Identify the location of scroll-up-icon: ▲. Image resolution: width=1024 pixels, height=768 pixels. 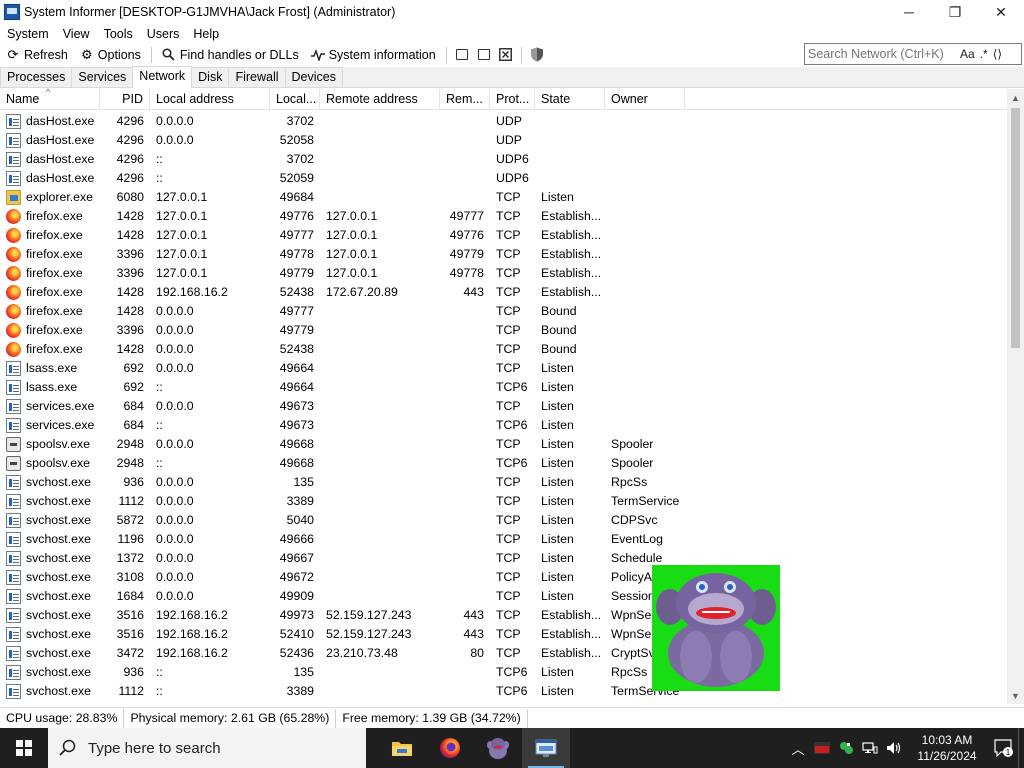
(1015, 97).